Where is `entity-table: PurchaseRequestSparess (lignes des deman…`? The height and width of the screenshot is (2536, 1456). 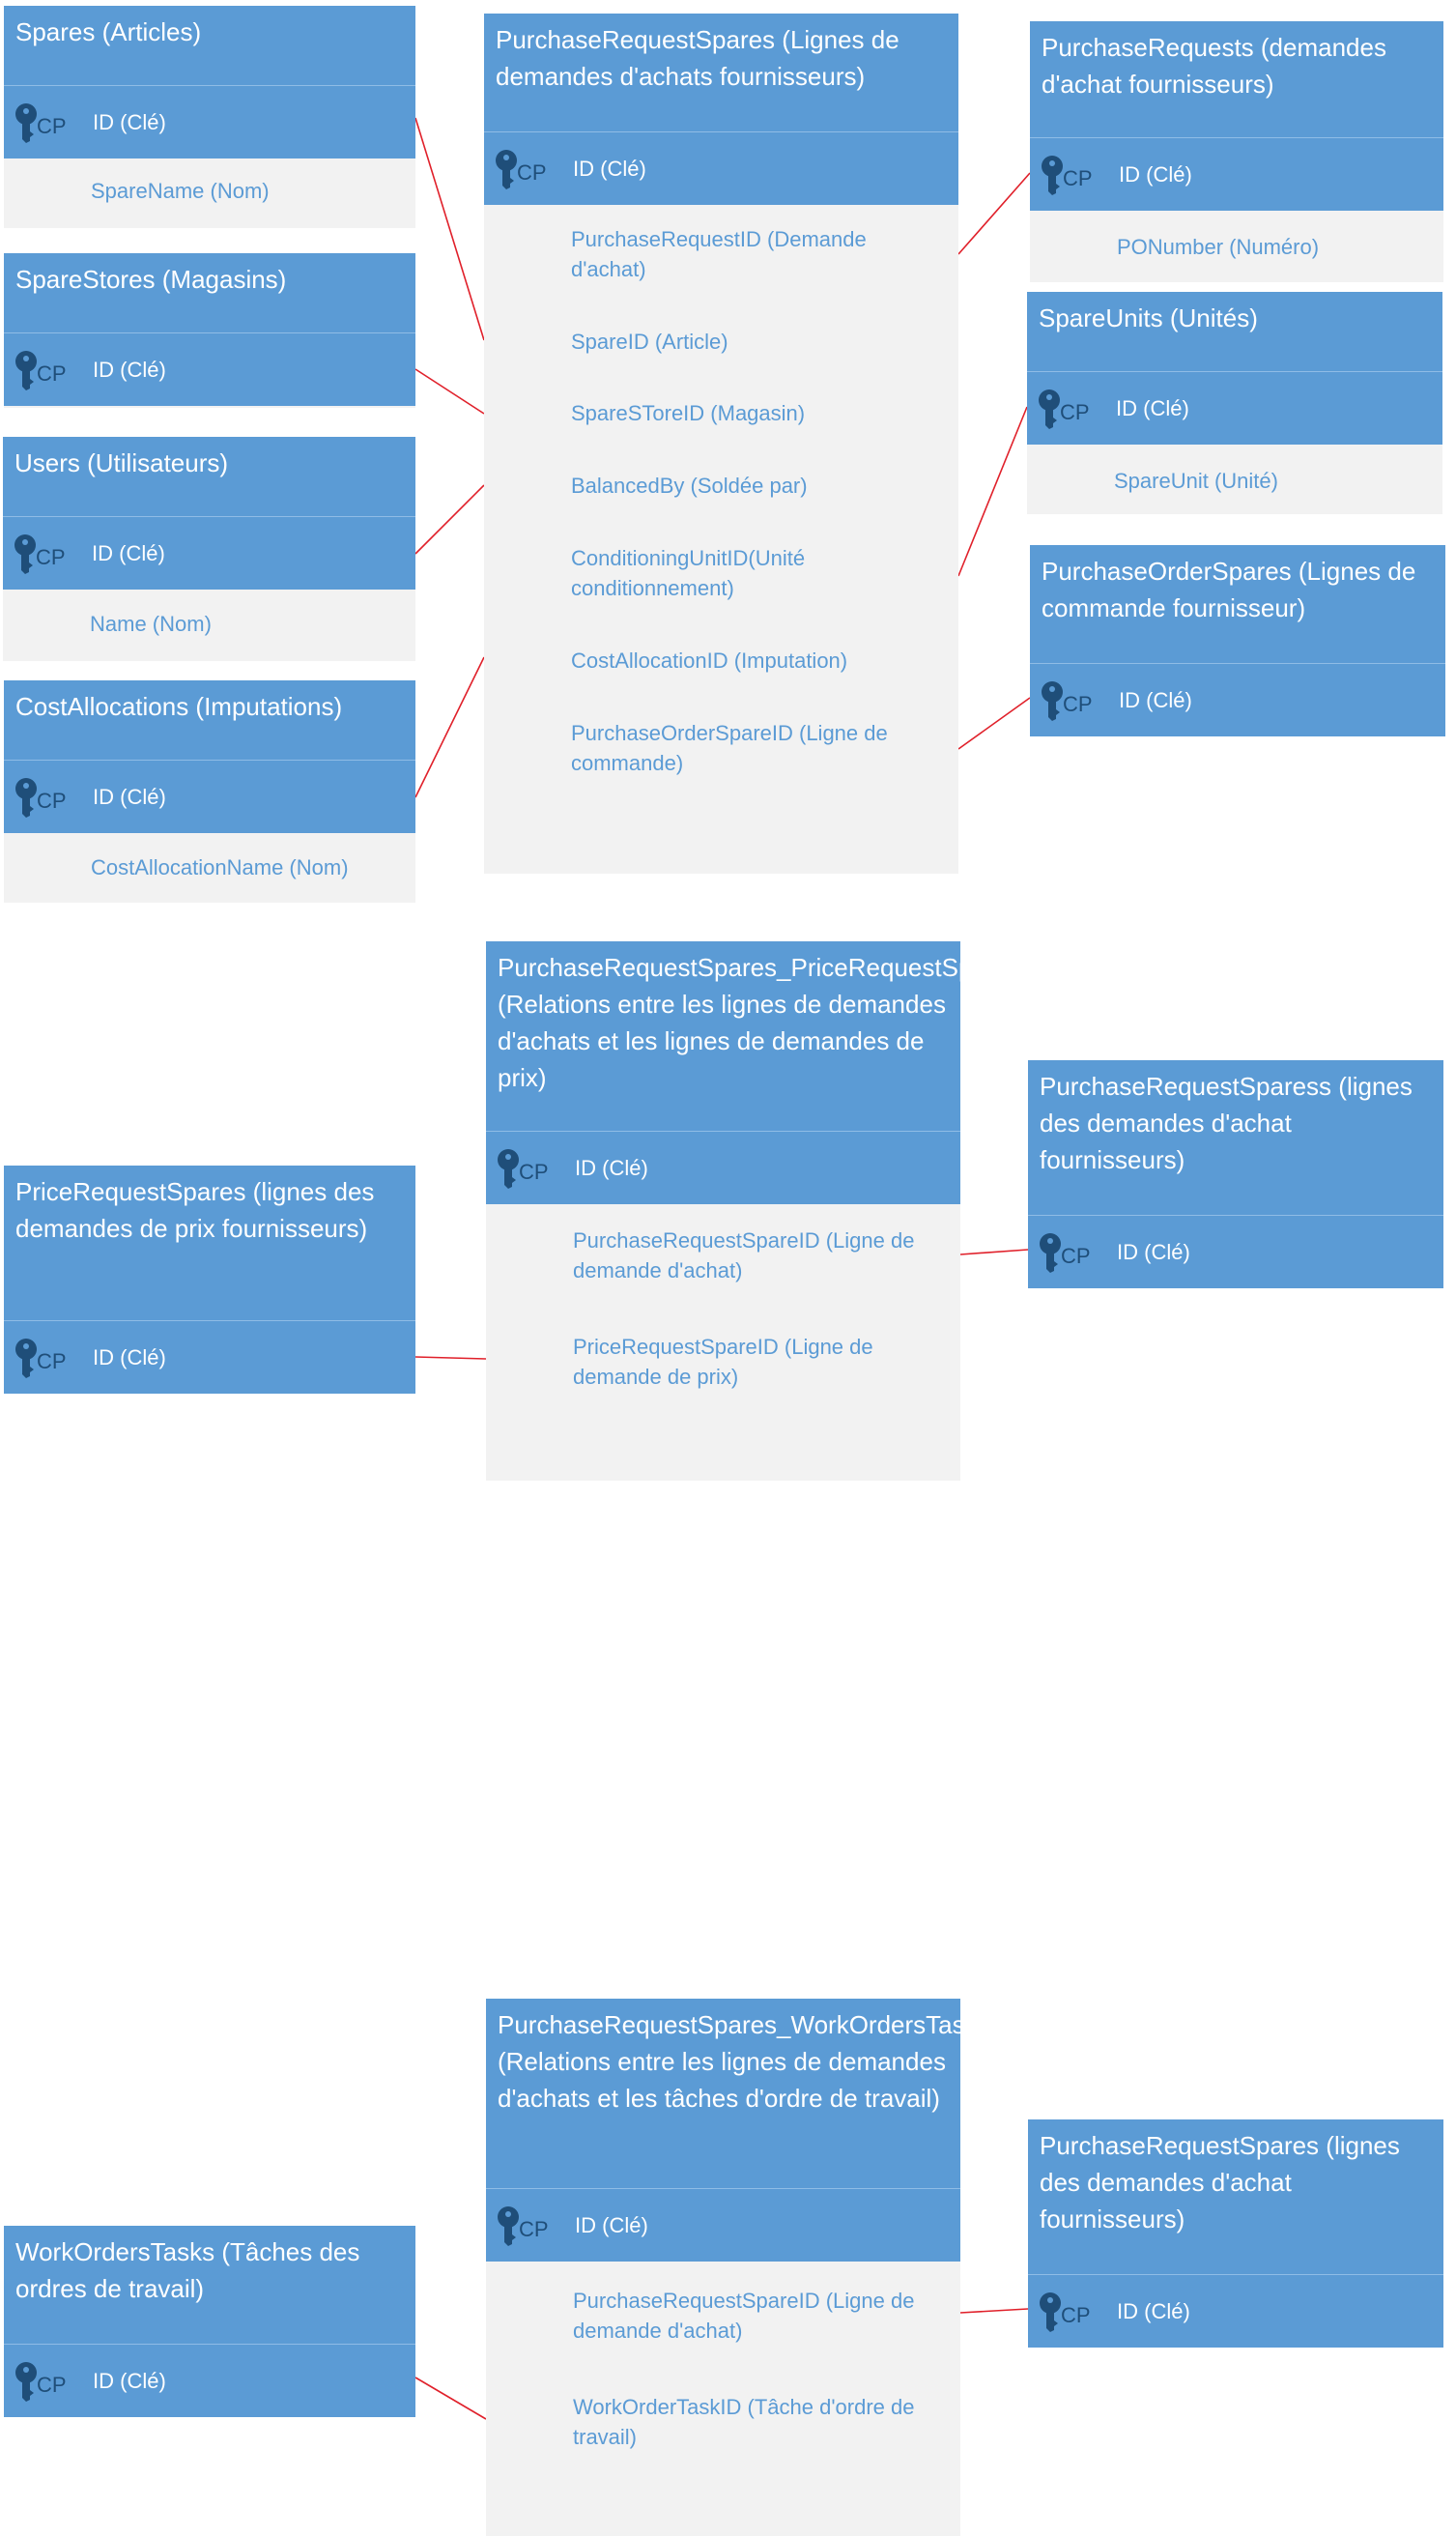
entity-table: PurchaseRequestSparess (lignes des deman… is located at coordinates (1235, 1174).